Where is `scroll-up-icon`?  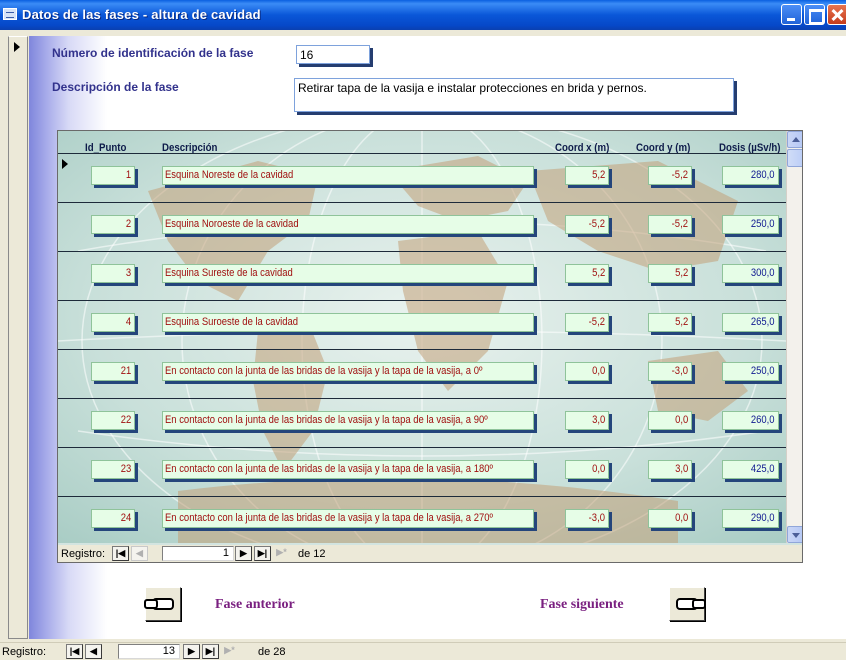
scroll-up-icon is located at coordinates (794, 139).